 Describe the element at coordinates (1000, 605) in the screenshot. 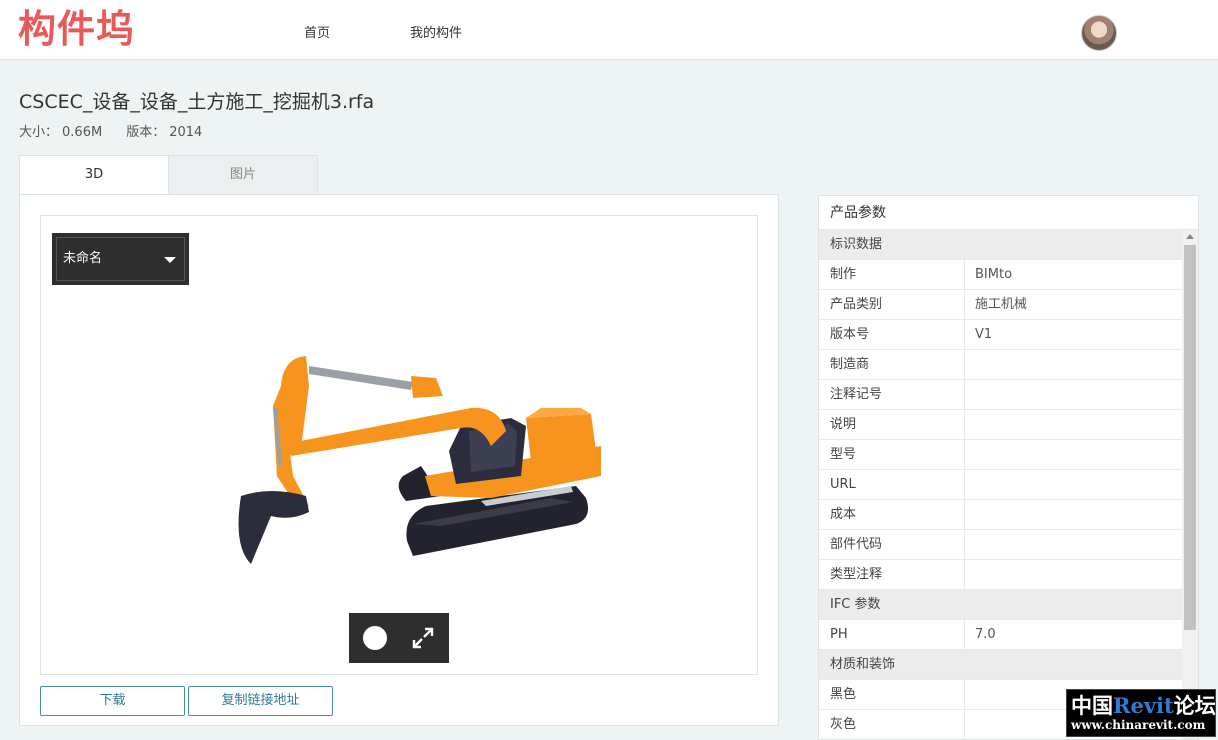

I see `param-group-ifc: IFC 参数` at that location.